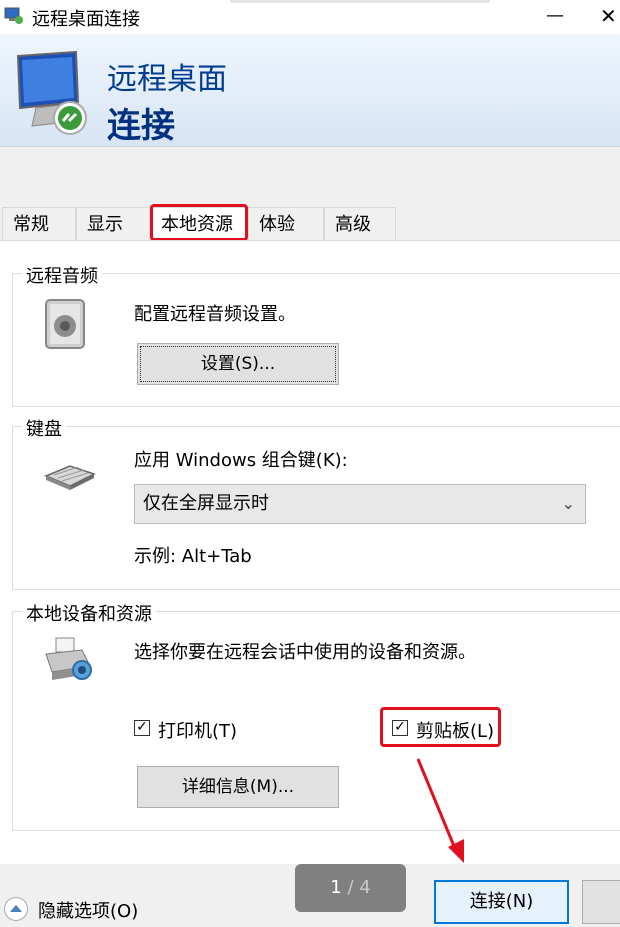 Image resolution: width=620 pixels, height=927 pixels. I want to click on chevron-up-icon, so click(16, 908).